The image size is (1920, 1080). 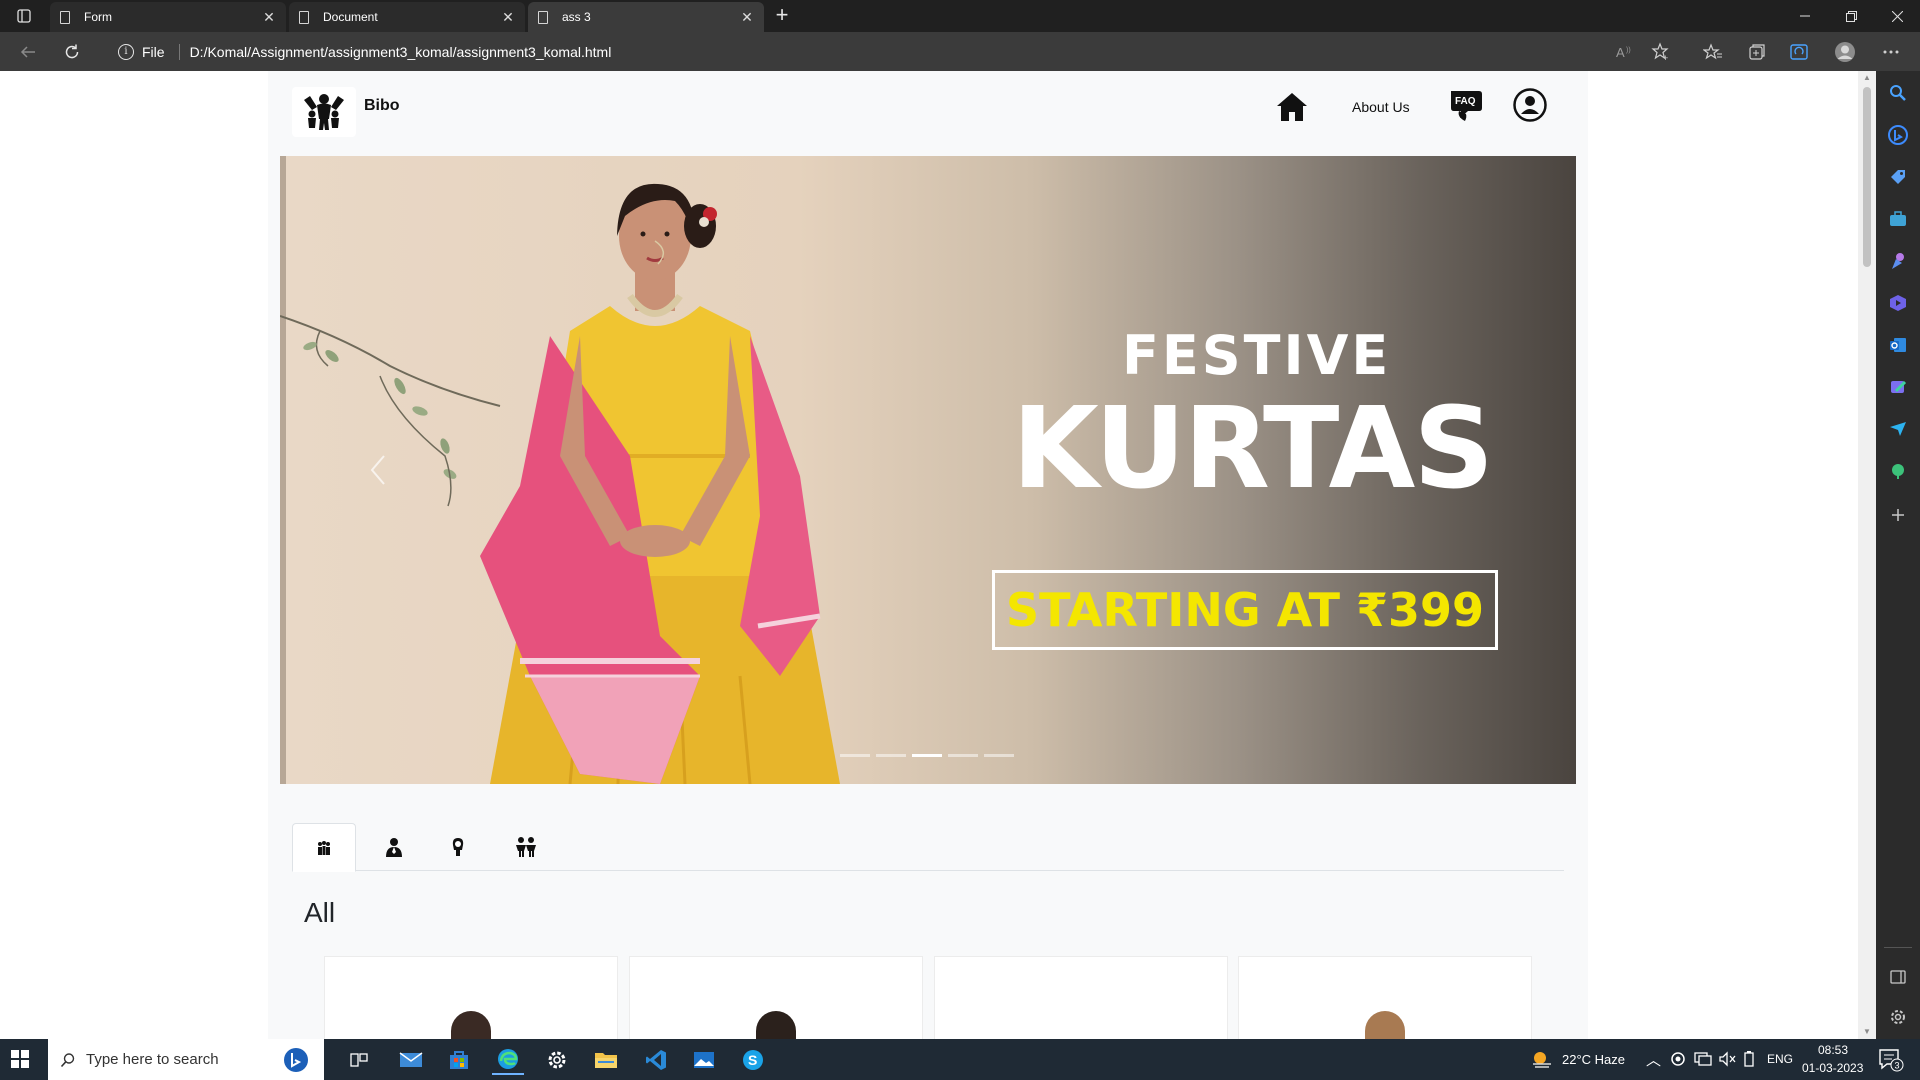 I want to click on brand-name: Bibo, so click(x=382, y=106).